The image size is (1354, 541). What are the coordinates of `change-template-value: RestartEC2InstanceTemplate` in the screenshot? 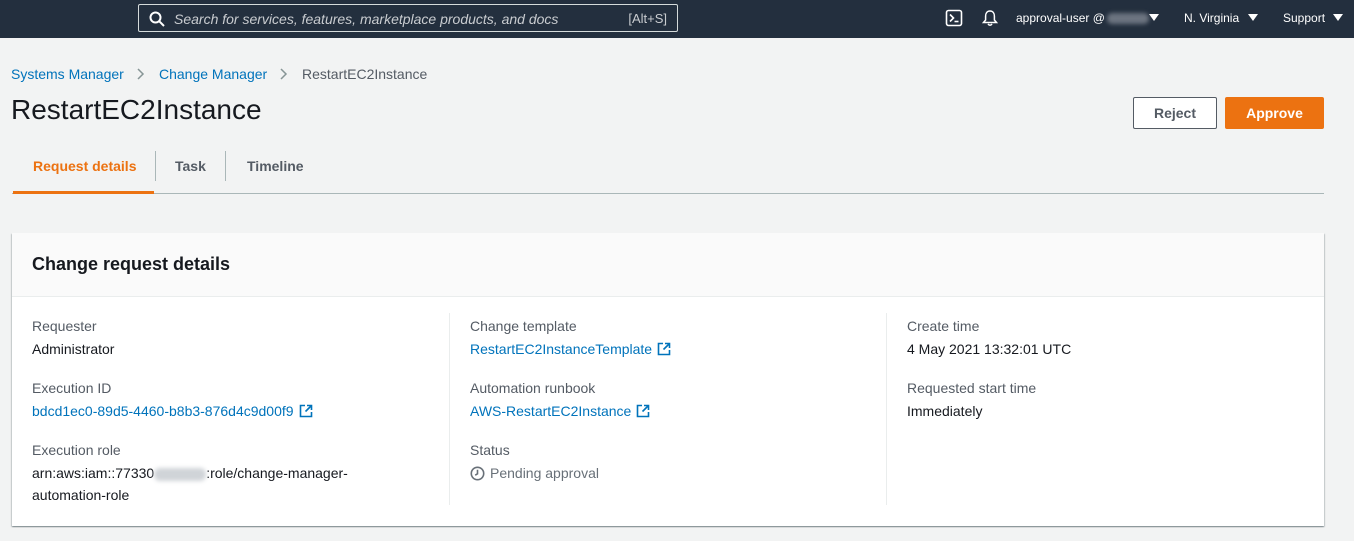 It's located at (561, 349).